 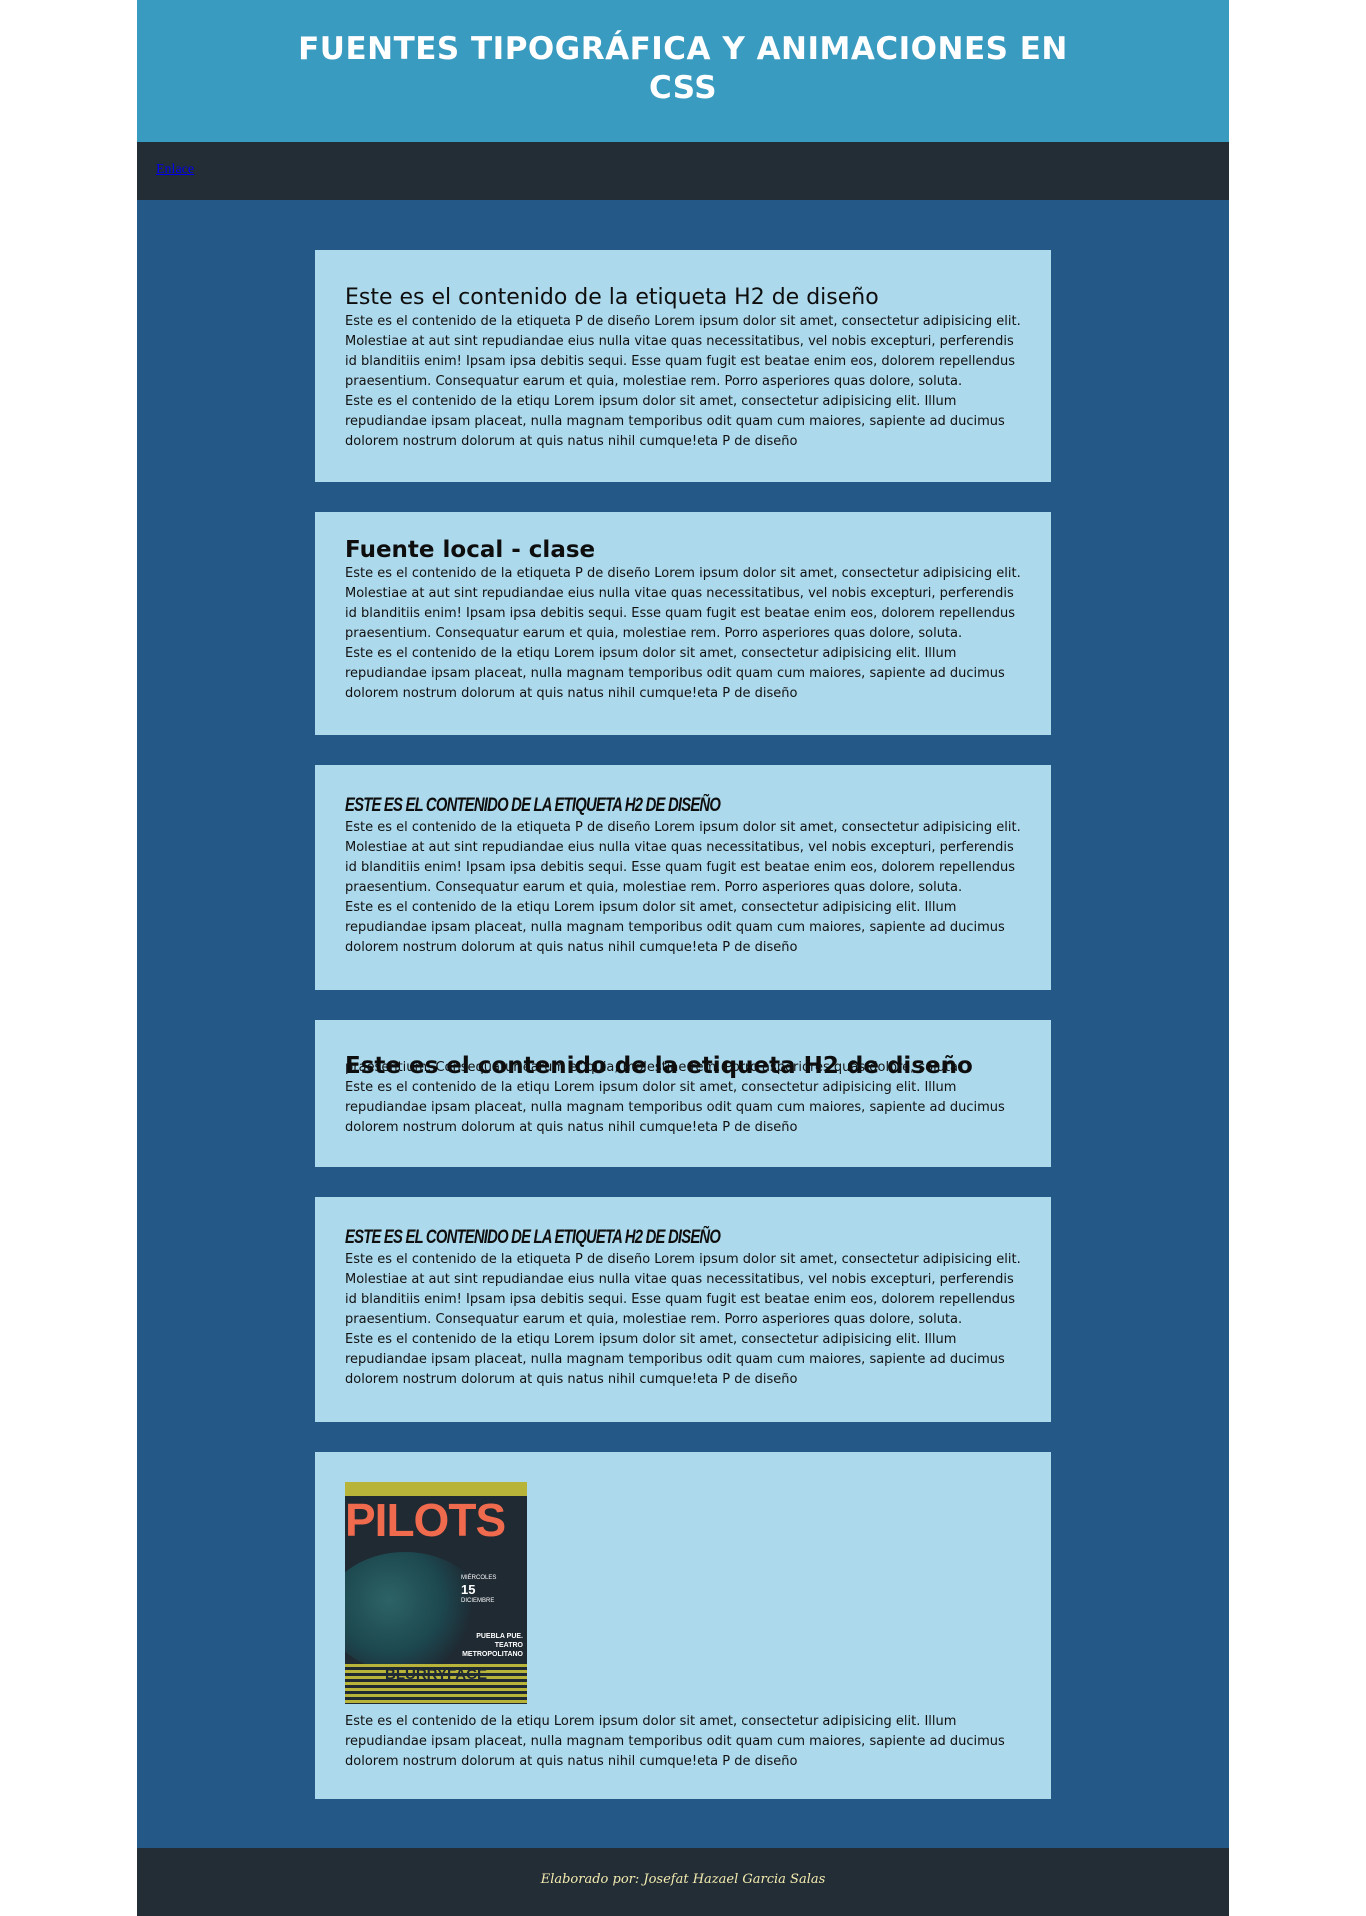 I want to click on poster-theater: TEATRO METROPOLITANO, so click(x=492, y=1650).